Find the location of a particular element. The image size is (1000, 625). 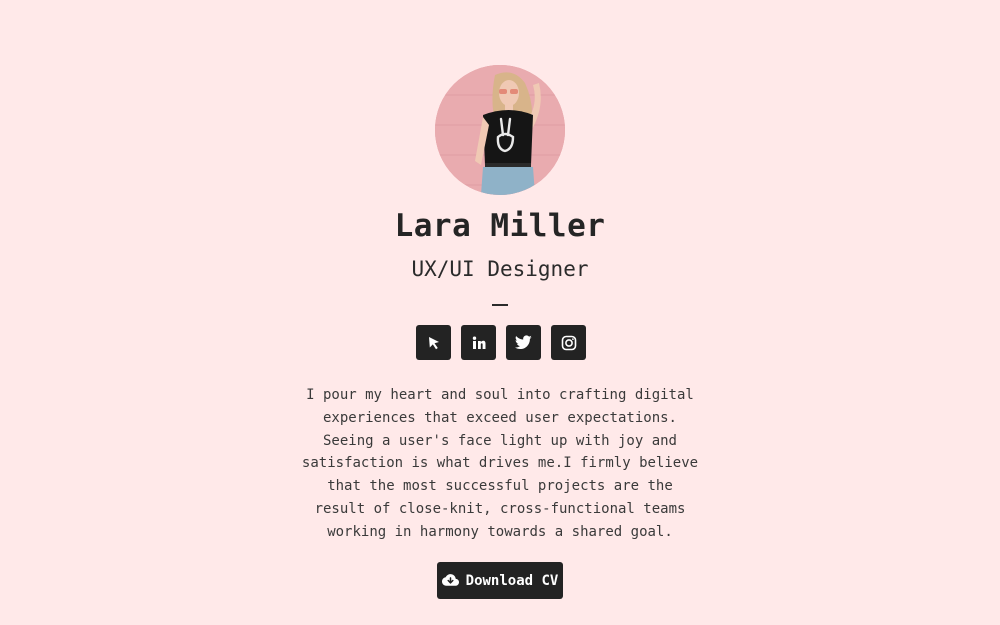

social-links is located at coordinates (501, 342).